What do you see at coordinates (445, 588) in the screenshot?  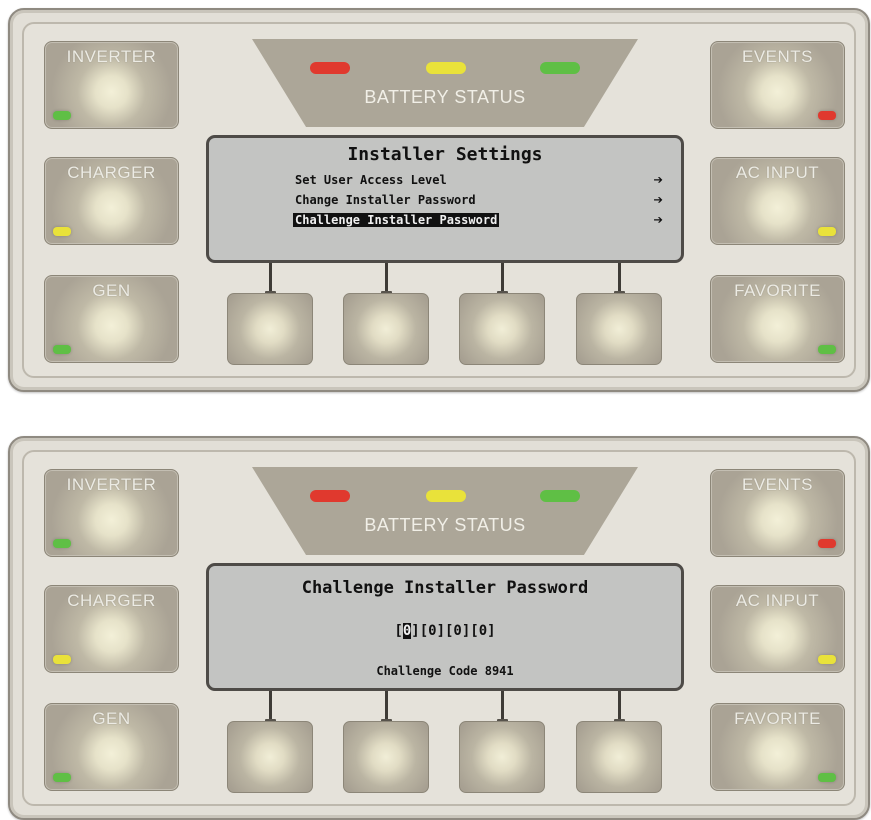 I see `screen-title: Challenge Installer Password` at bounding box center [445, 588].